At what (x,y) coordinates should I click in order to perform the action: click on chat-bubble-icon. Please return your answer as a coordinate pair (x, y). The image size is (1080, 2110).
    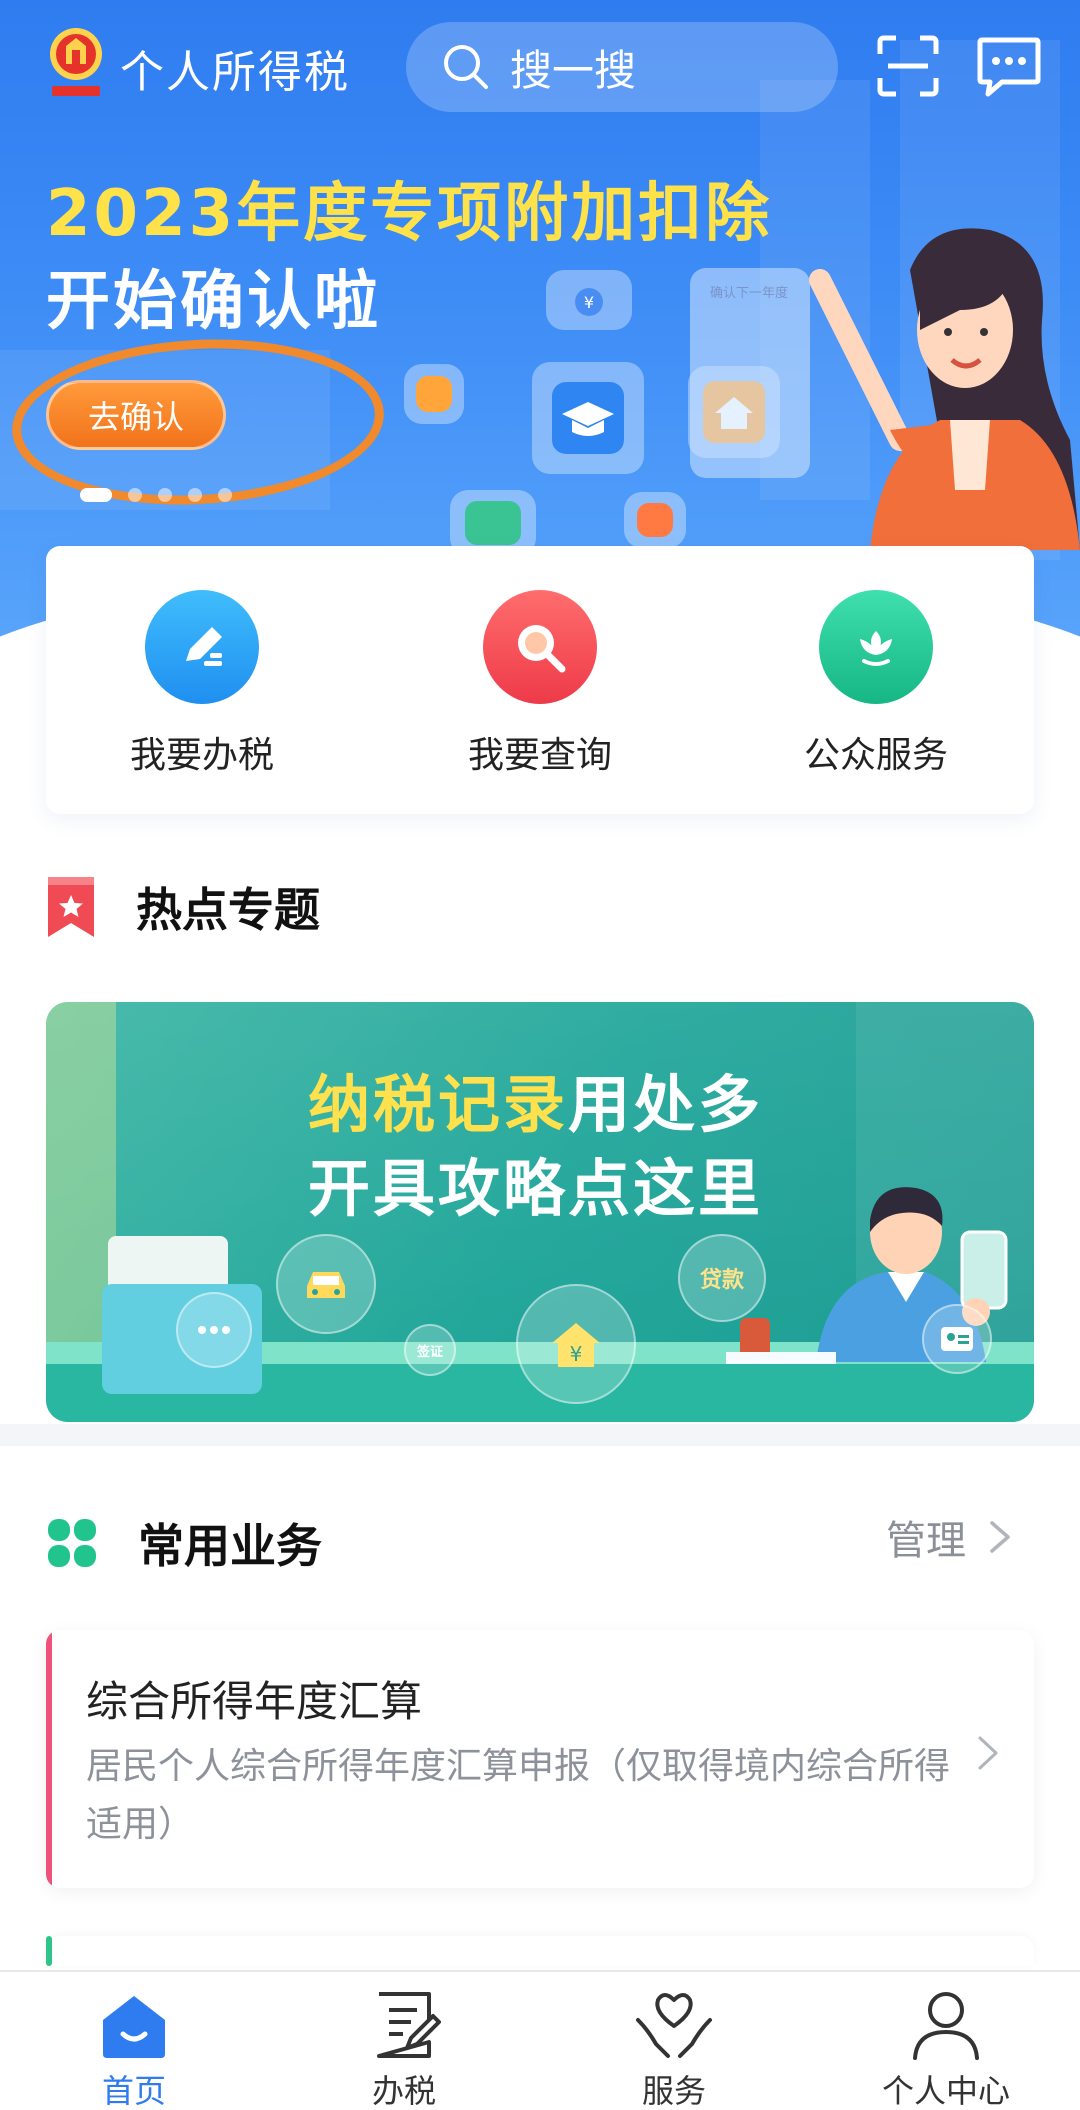
    Looking at the image, I should click on (214, 1330).